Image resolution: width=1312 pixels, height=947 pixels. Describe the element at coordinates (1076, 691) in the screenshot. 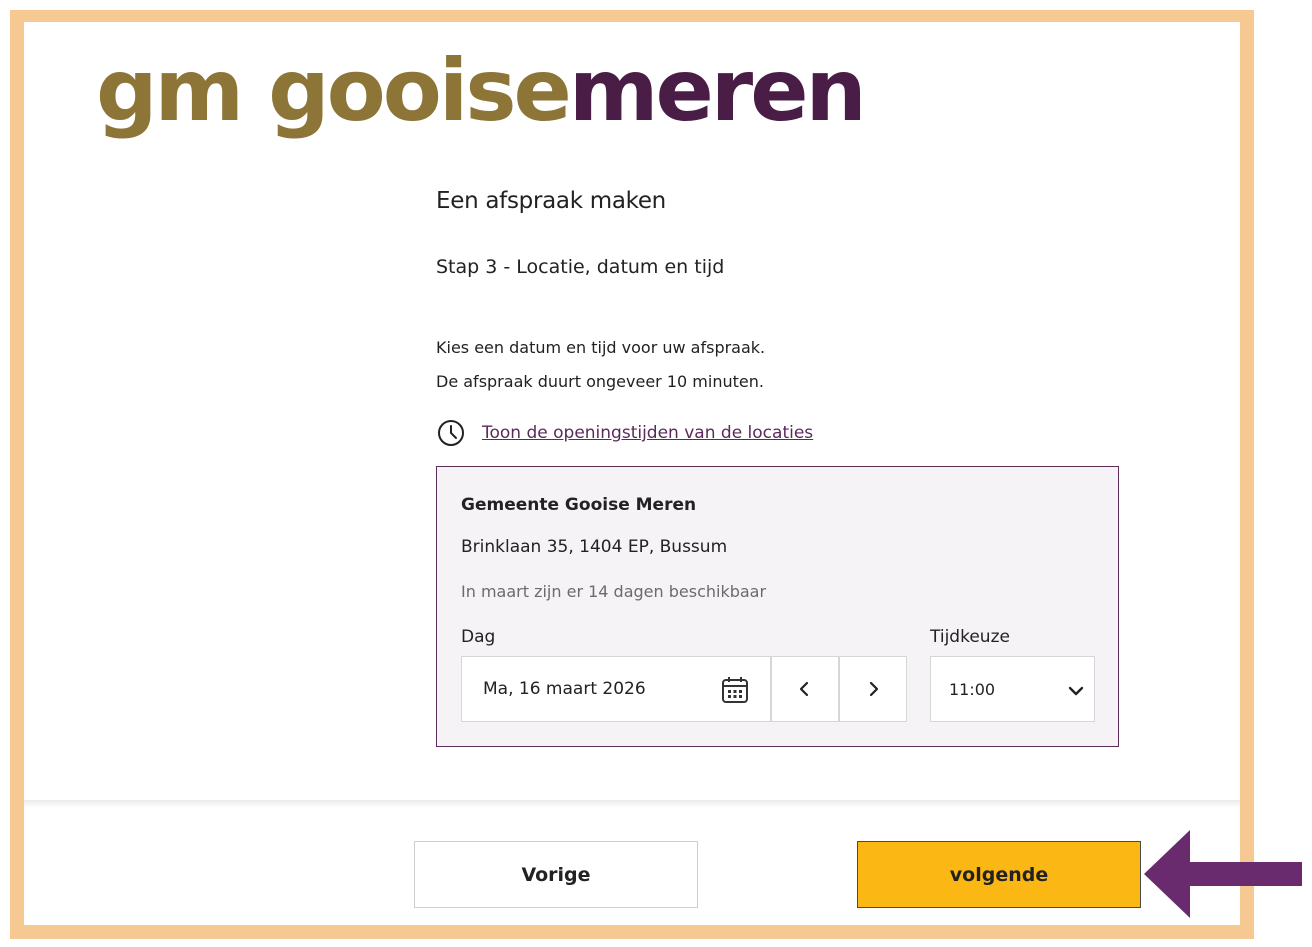

I see `chevron-down-icon` at that location.